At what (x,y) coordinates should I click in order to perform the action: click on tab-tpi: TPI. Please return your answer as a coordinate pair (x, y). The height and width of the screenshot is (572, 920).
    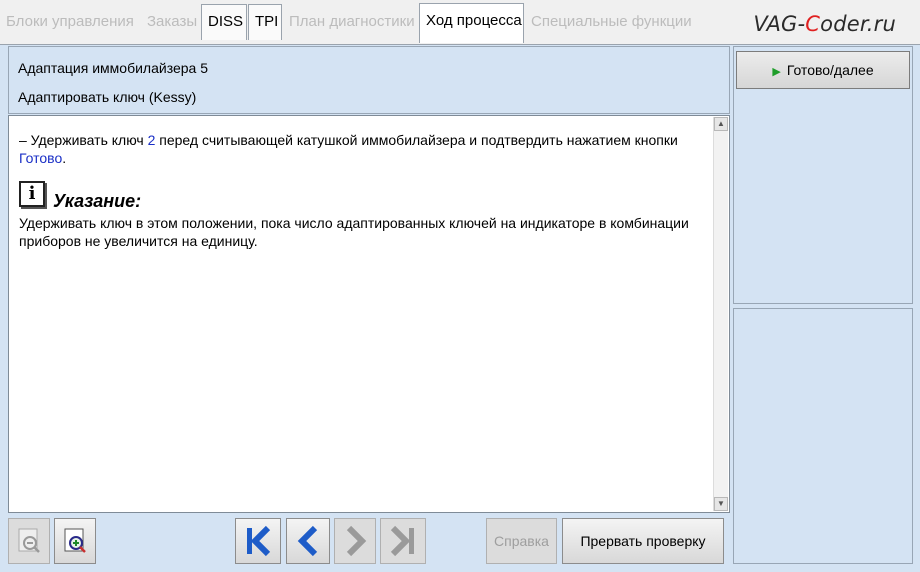
    Looking at the image, I should click on (265, 22).